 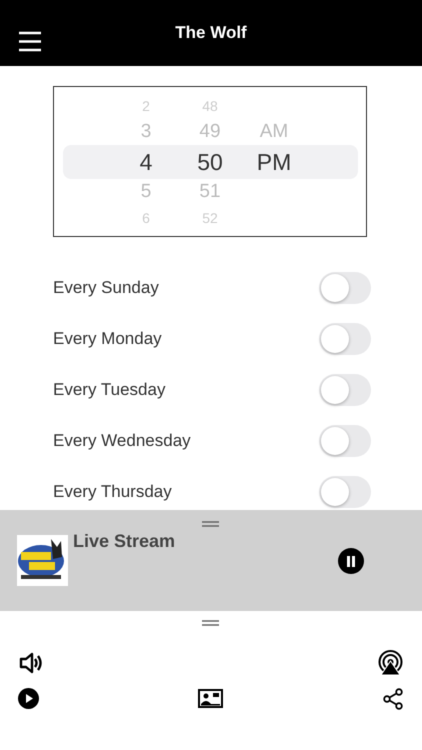 I want to click on header-title: The Wolf, so click(x=211, y=33).